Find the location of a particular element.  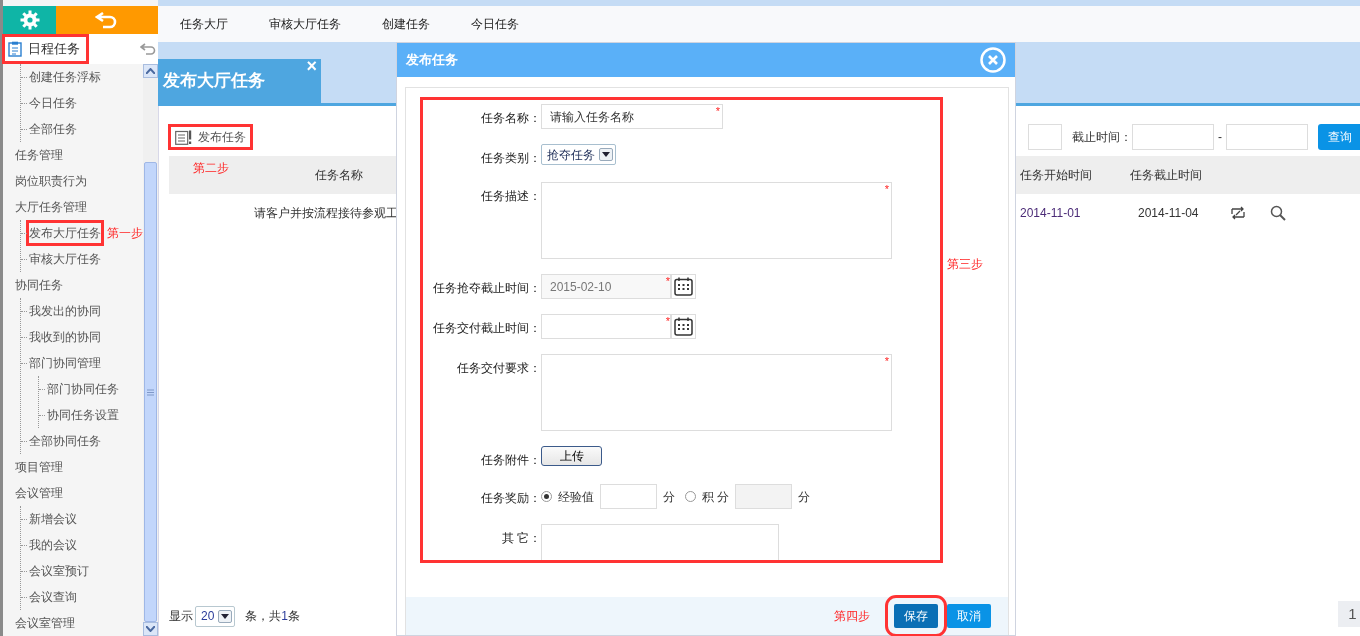

swap-icon is located at coordinates (1238, 213).